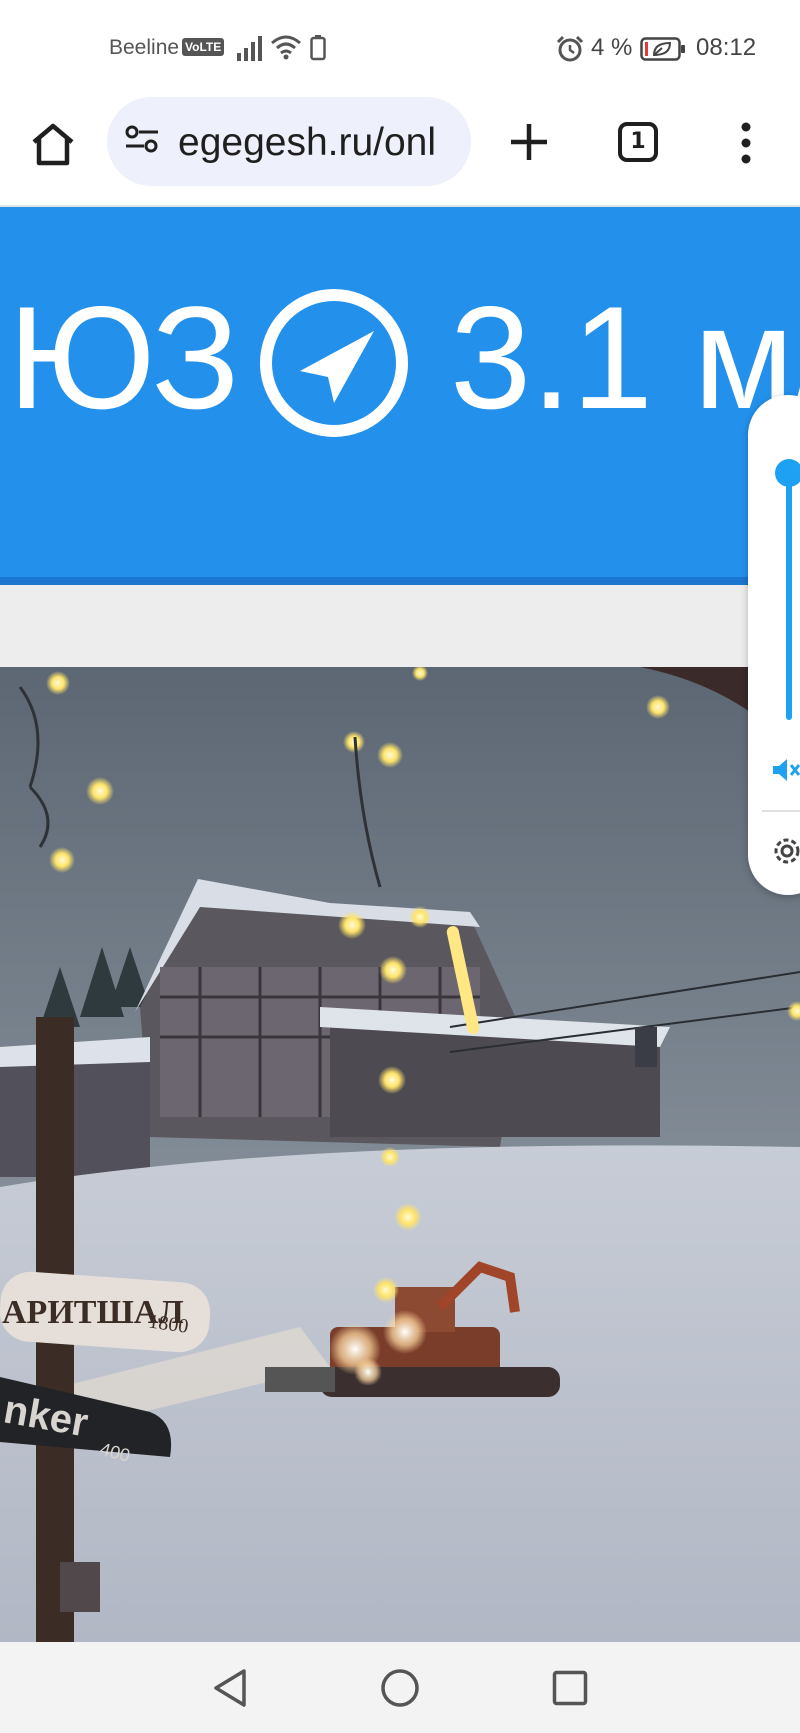 Image resolution: width=800 pixels, height=1733 pixels. What do you see at coordinates (570, 1688) in the screenshot?
I see `recents-icon` at bounding box center [570, 1688].